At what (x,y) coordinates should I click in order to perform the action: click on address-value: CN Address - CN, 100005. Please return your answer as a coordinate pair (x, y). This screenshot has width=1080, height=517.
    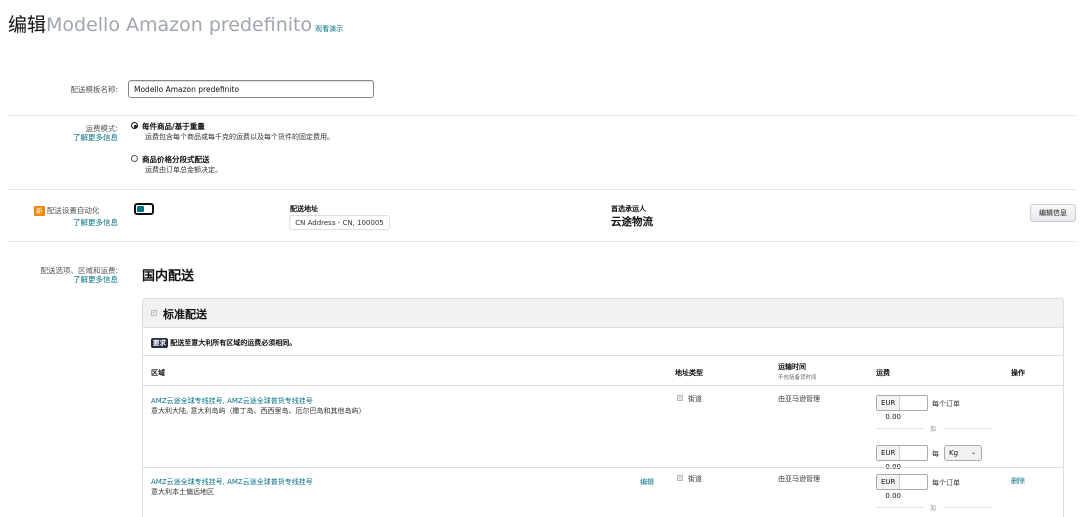
    Looking at the image, I should click on (339, 222).